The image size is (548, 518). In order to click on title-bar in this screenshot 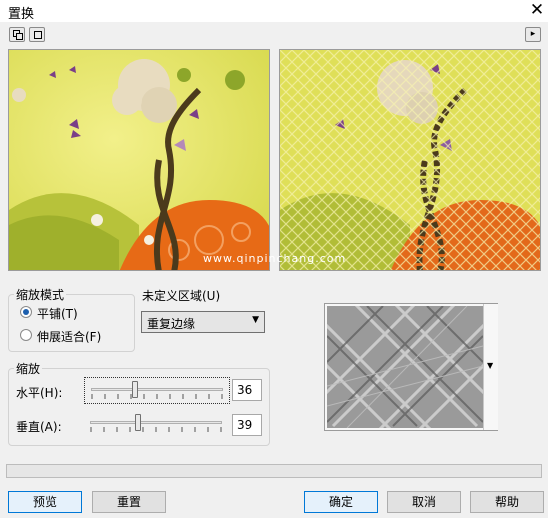, I will do `click(274, 11)`.